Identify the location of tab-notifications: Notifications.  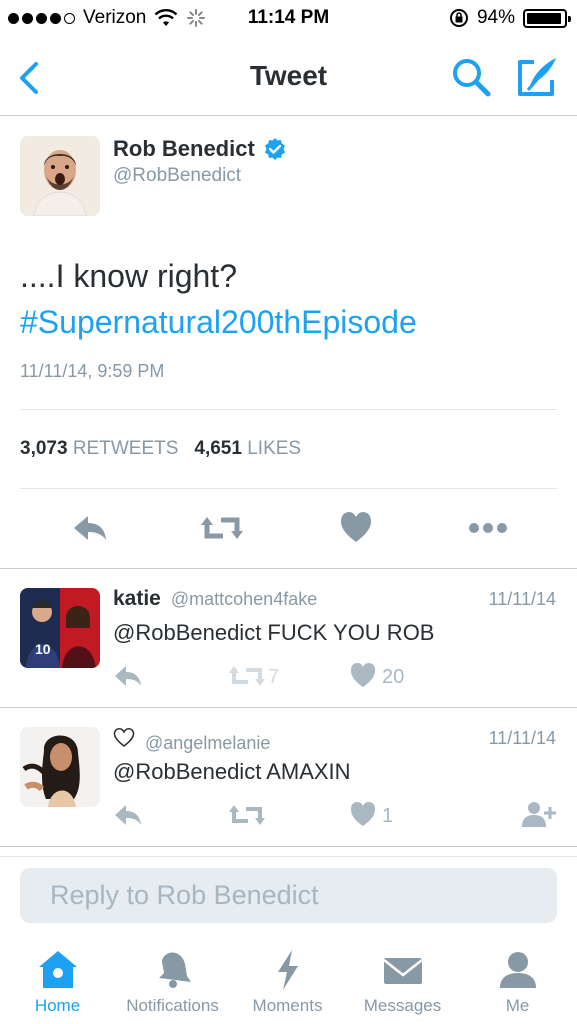
(172, 982).